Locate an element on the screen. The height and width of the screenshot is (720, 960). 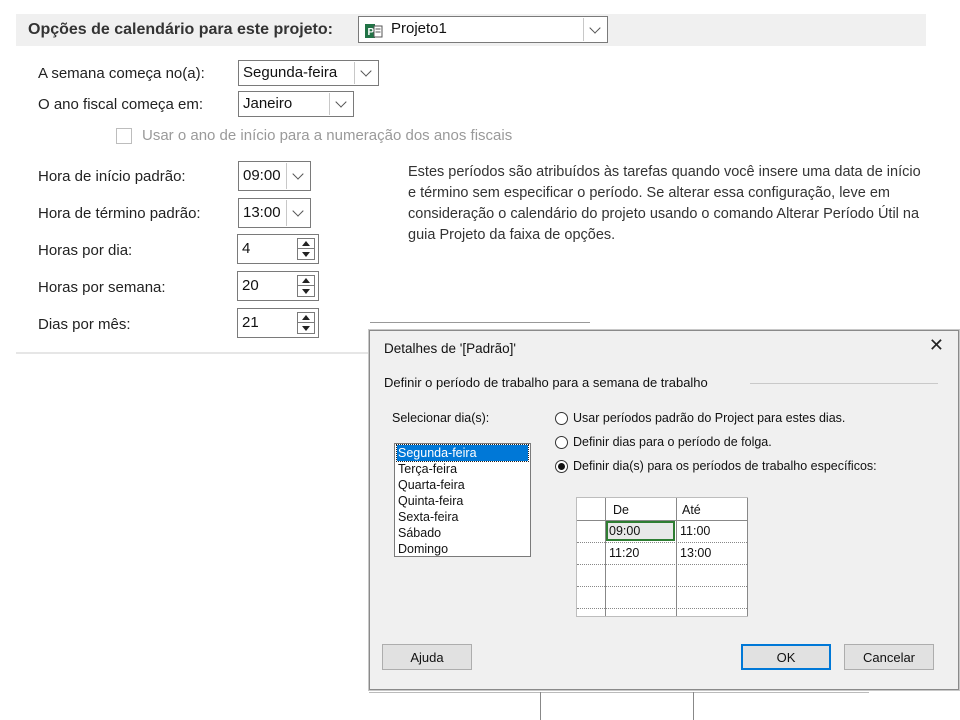
calendar-options-title: Opções de calendário para este projeto: is located at coordinates (180, 29).